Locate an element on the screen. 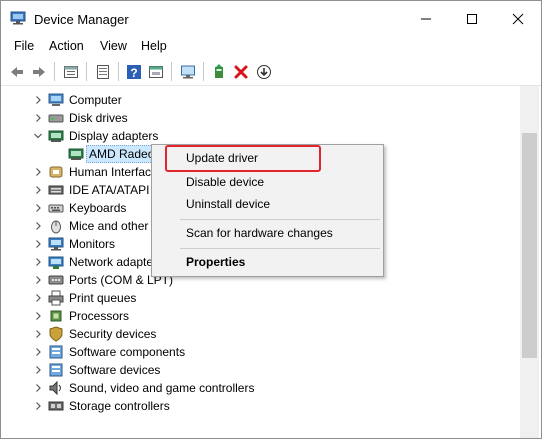 Image resolution: width=542 pixels, height=439 pixels. title-bar: Device Manager is located at coordinates (271, 18).